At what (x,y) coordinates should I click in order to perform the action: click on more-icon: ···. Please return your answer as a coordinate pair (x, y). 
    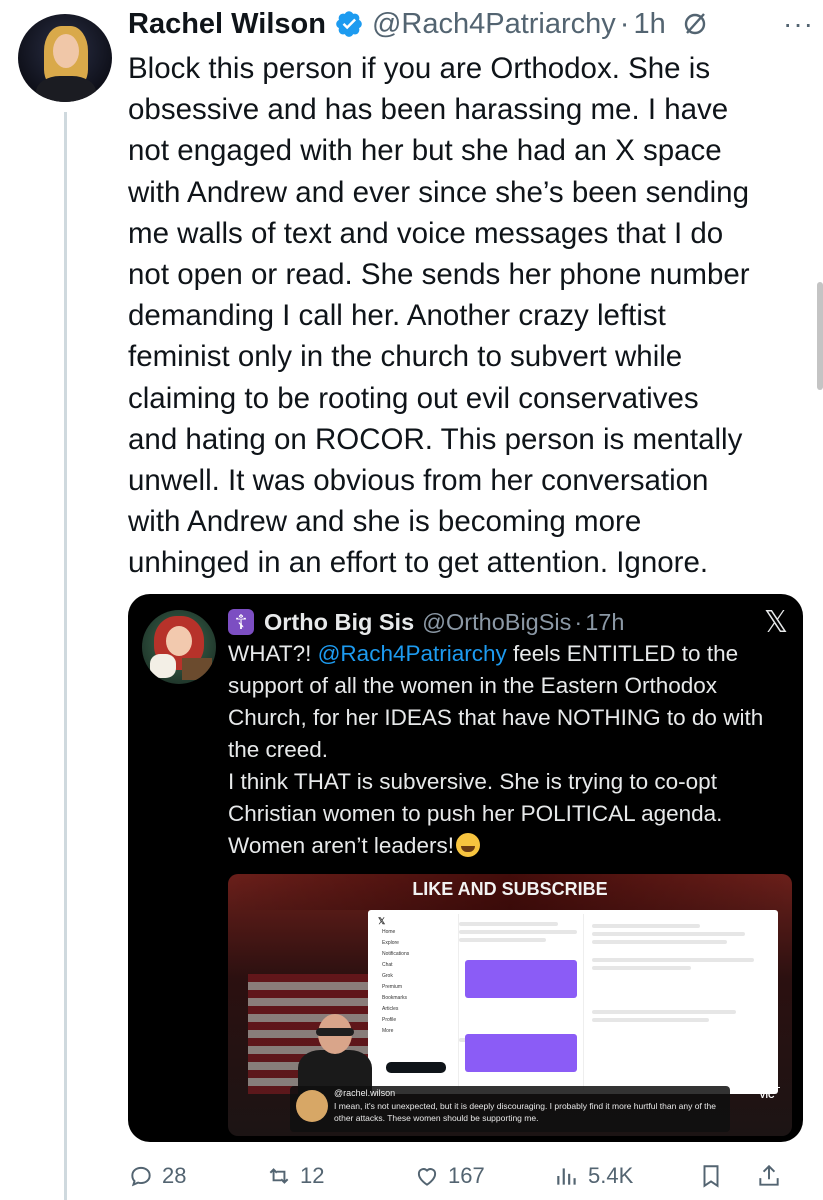
    Looking at the image, I should click on (798, 24).